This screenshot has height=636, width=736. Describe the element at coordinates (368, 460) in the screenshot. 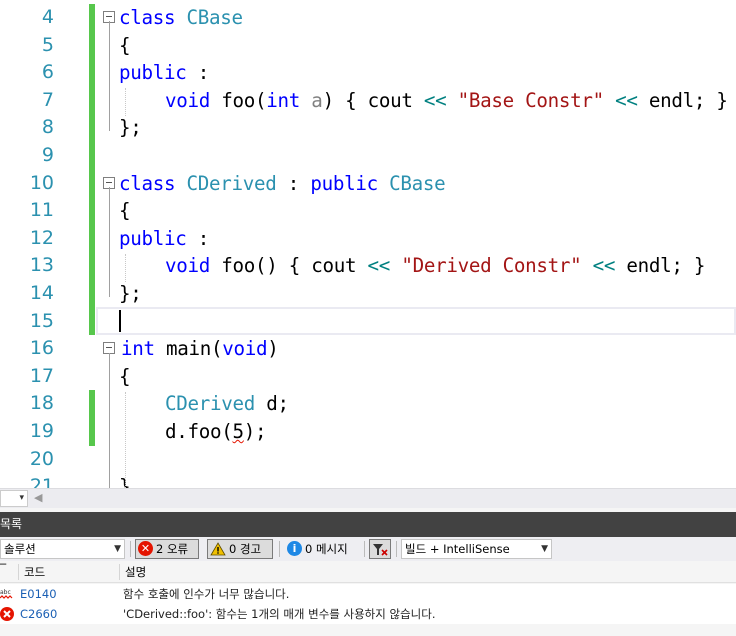

I see `code-line-20: 20` at that location.